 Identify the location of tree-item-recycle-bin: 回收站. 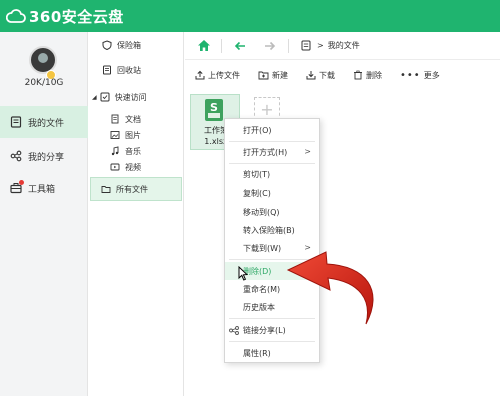
(136, 70).